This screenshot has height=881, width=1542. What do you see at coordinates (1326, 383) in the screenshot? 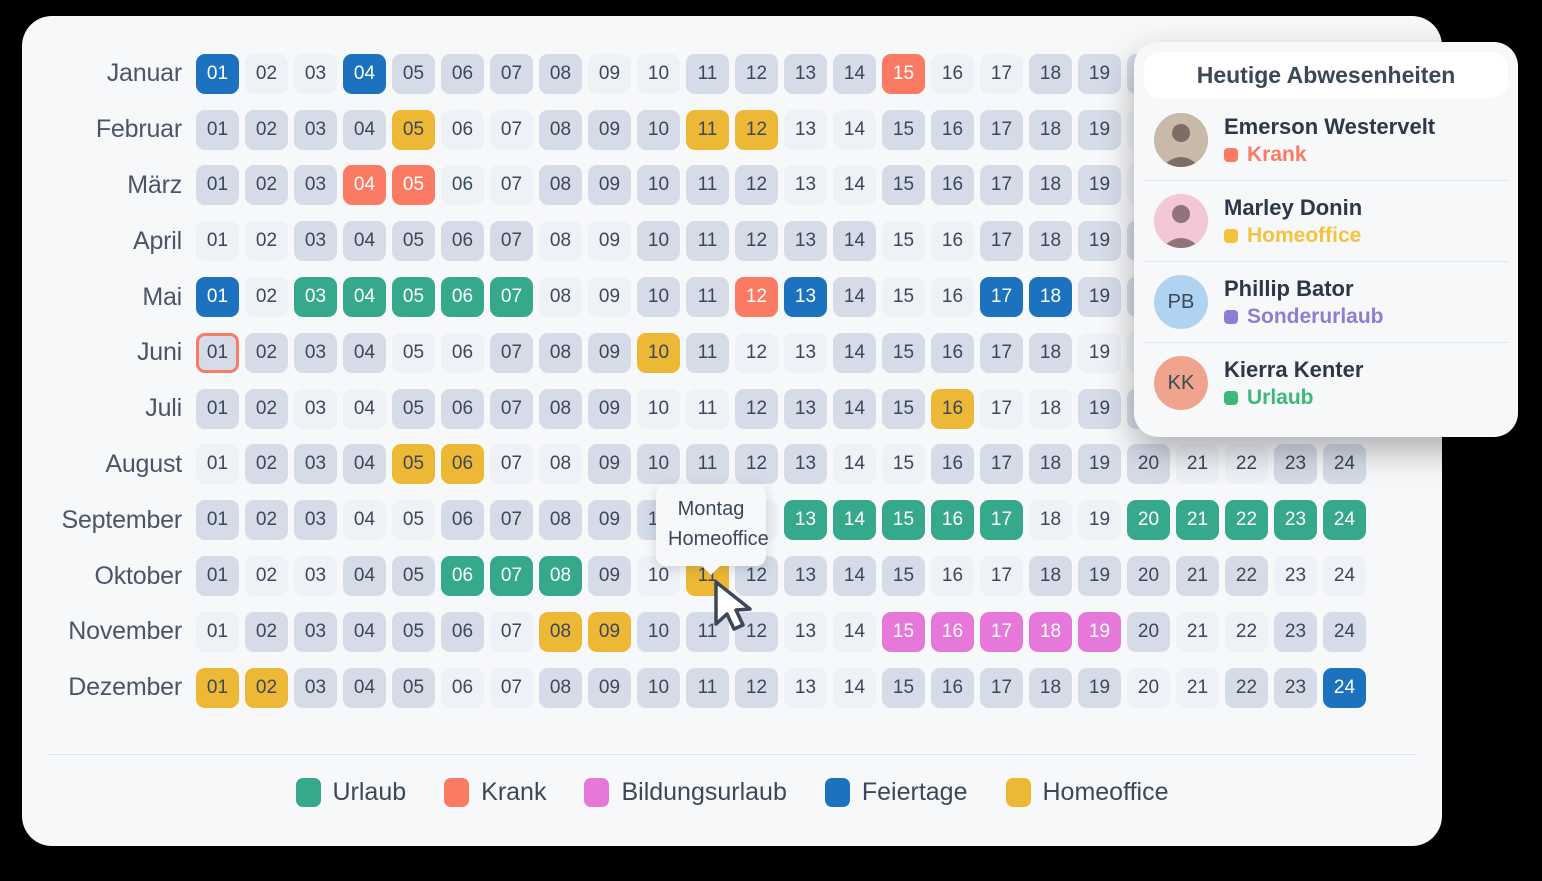
I see `absence-list-item: KK Kierra Kenter Urlaub` at bounding box center [1326, 383].